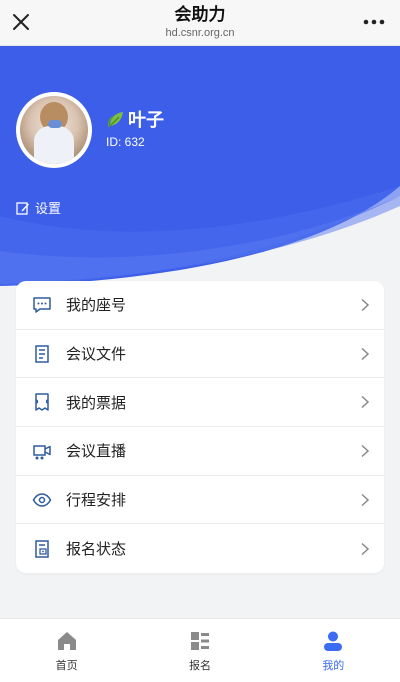 The width and height of the screenshot is (400, 682). What do you see at coordinates (200, 305) in the screenshot?
I see `menu-item-my-seat: 我的座号` at bounding box center [200, 305].